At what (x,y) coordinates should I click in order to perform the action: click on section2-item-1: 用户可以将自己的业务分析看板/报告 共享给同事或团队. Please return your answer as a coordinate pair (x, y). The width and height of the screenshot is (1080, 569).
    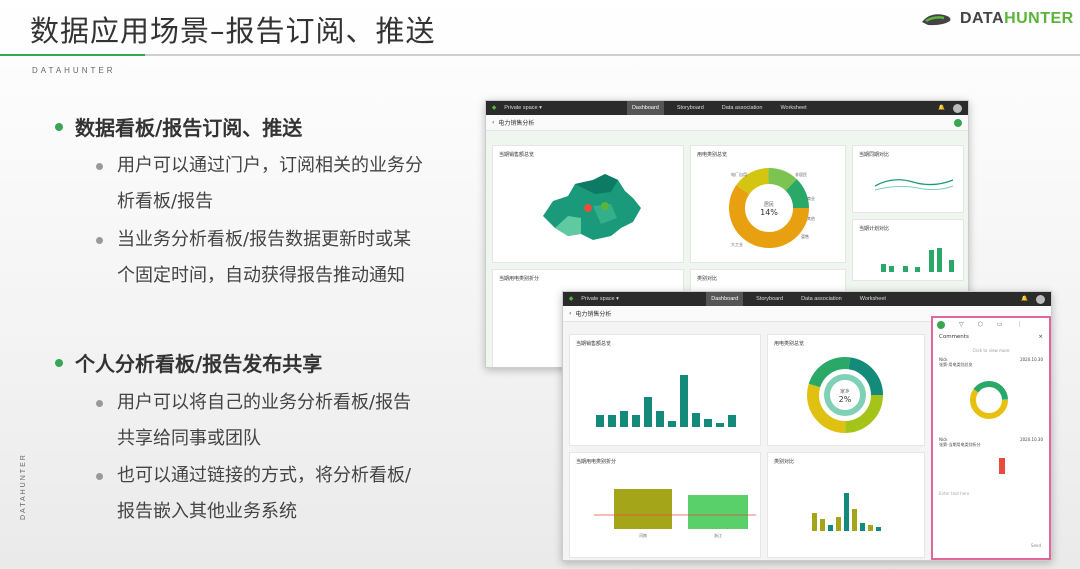
    Looking at the image, I should click on (253, 421).